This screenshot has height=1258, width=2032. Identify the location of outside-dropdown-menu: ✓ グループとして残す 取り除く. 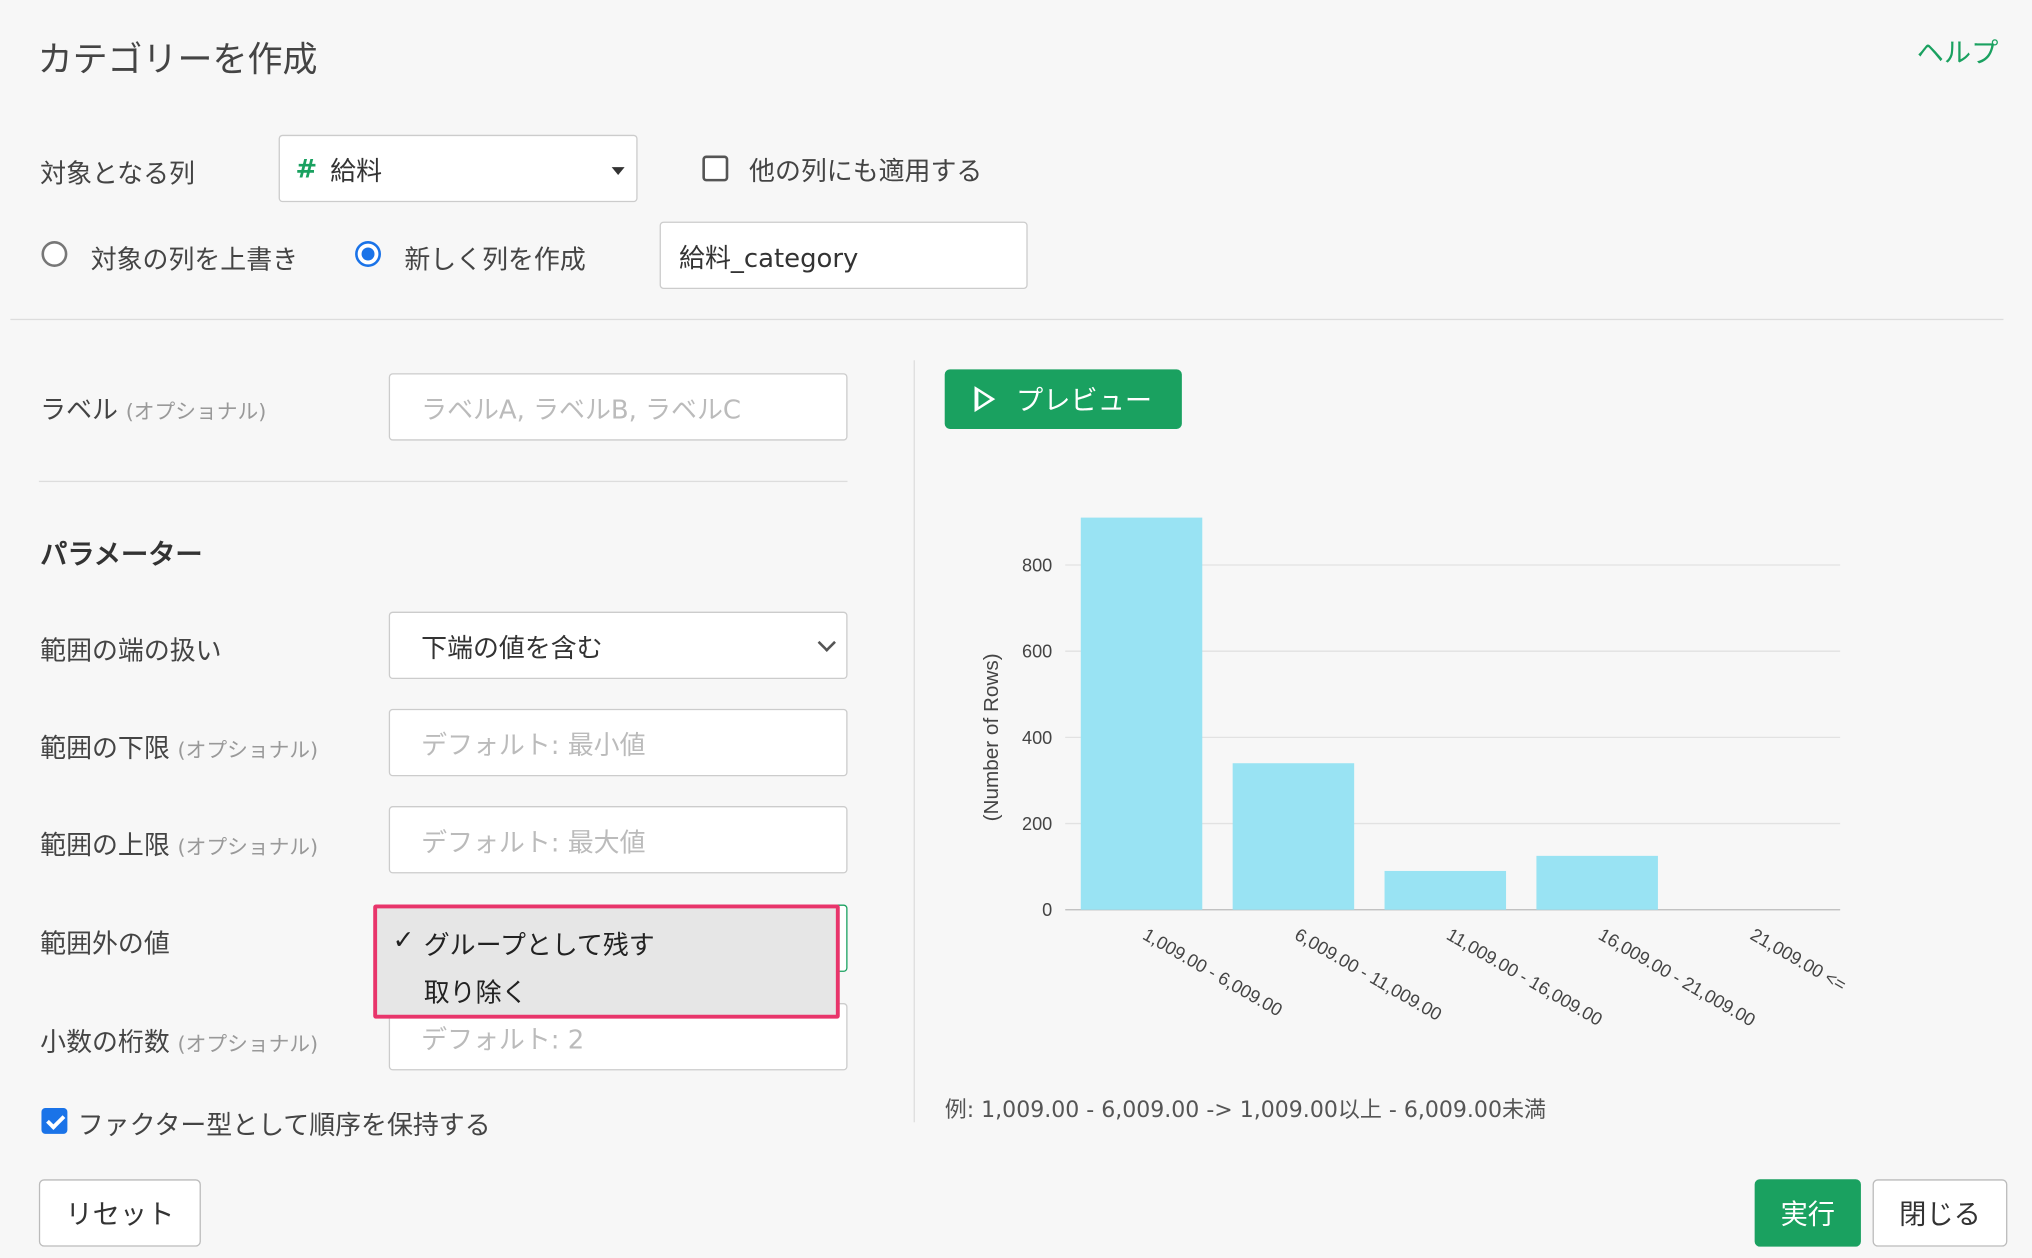
(606, 961).